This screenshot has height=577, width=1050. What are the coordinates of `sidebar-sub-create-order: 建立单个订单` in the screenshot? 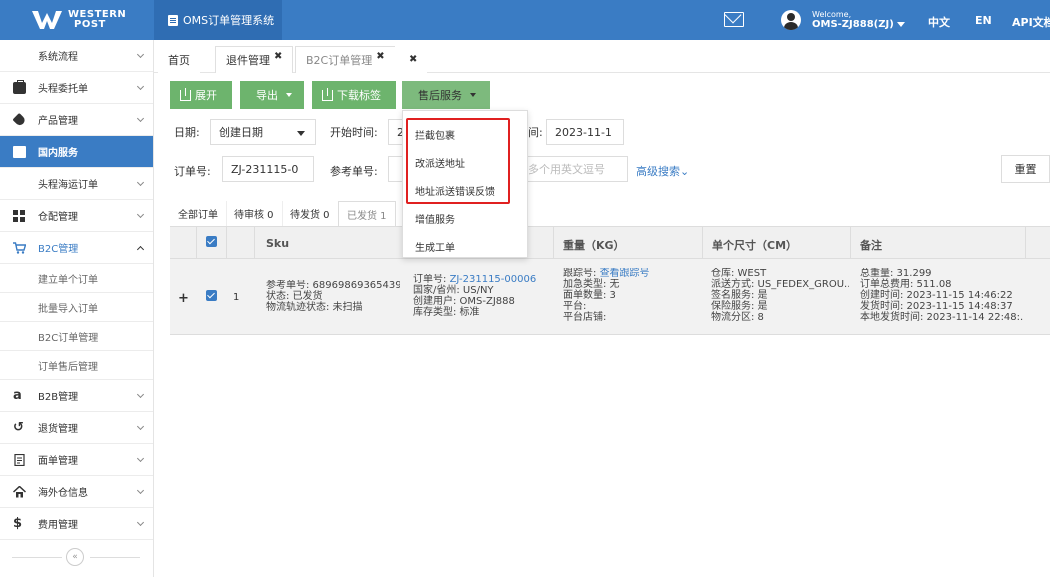 It's located at (76, 278).